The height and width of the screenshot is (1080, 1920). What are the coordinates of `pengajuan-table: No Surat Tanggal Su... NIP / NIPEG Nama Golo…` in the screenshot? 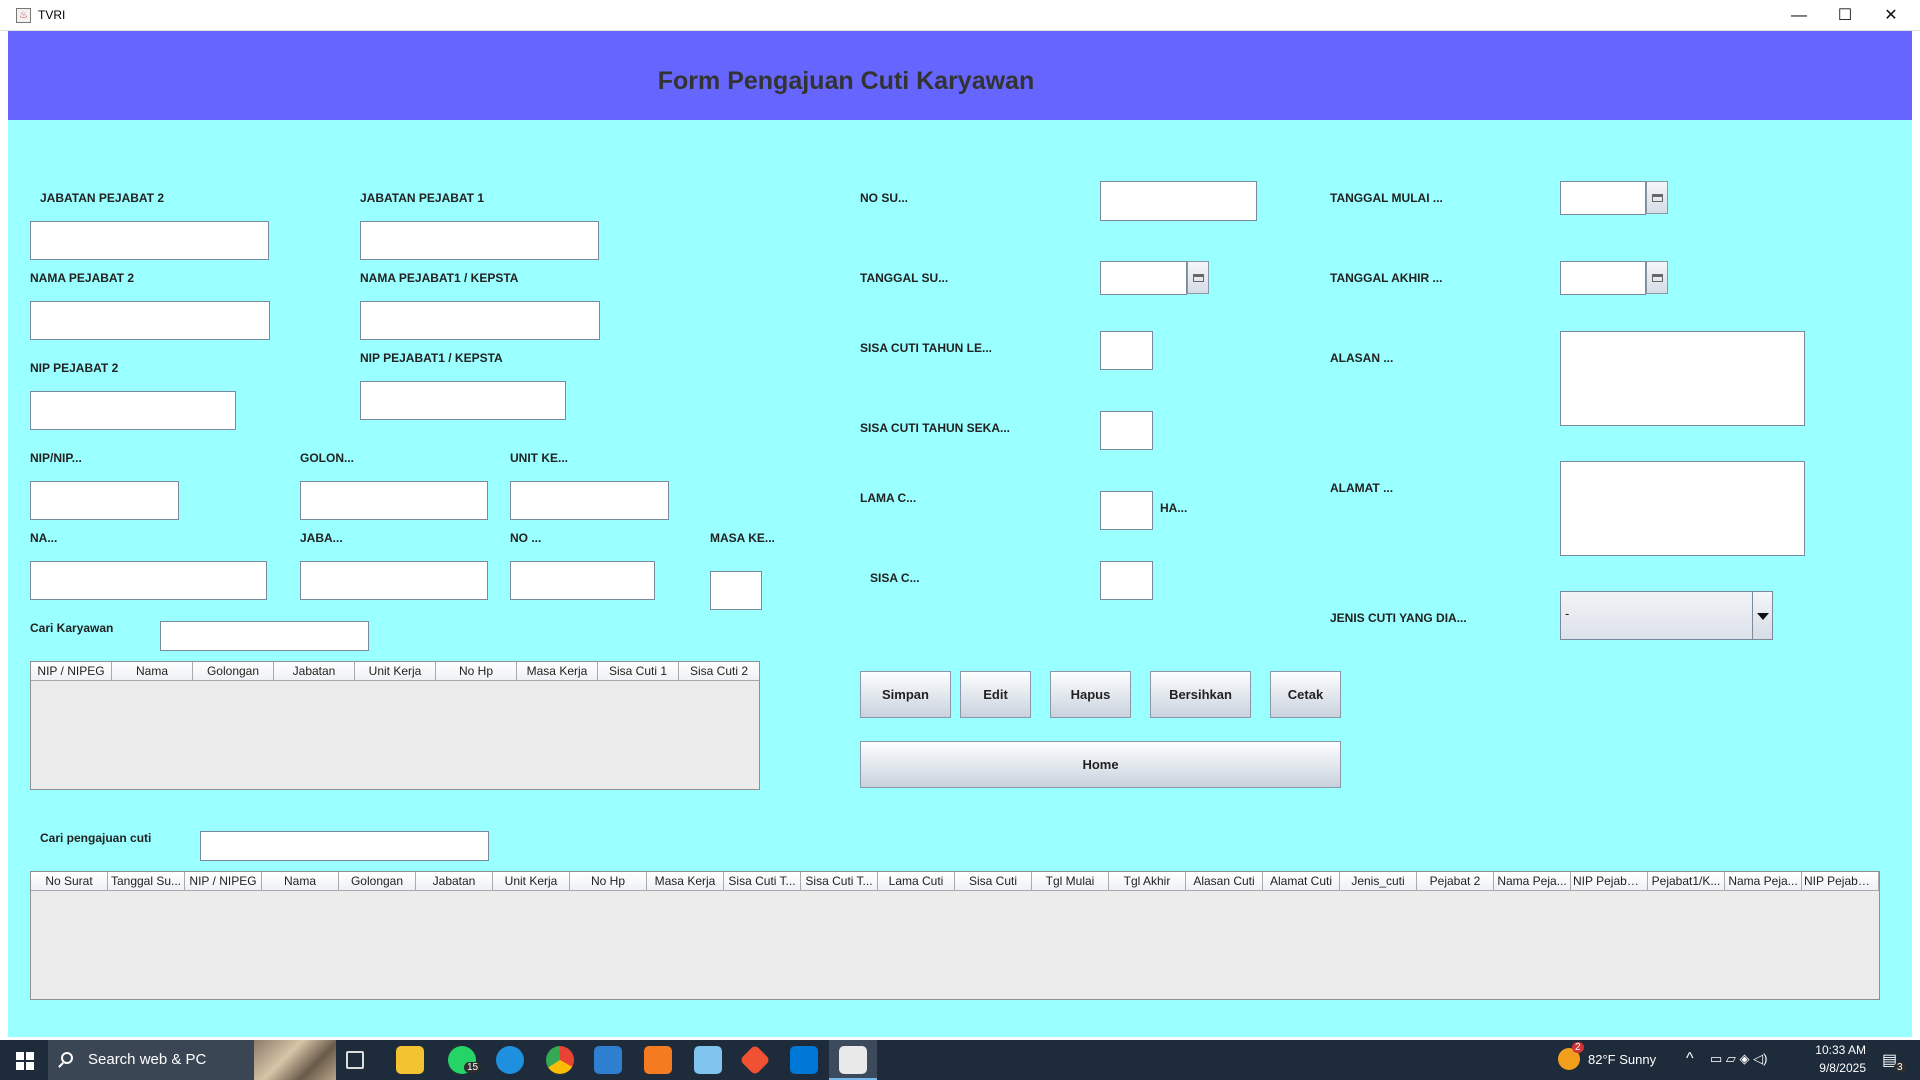 It's located at (955, 935).